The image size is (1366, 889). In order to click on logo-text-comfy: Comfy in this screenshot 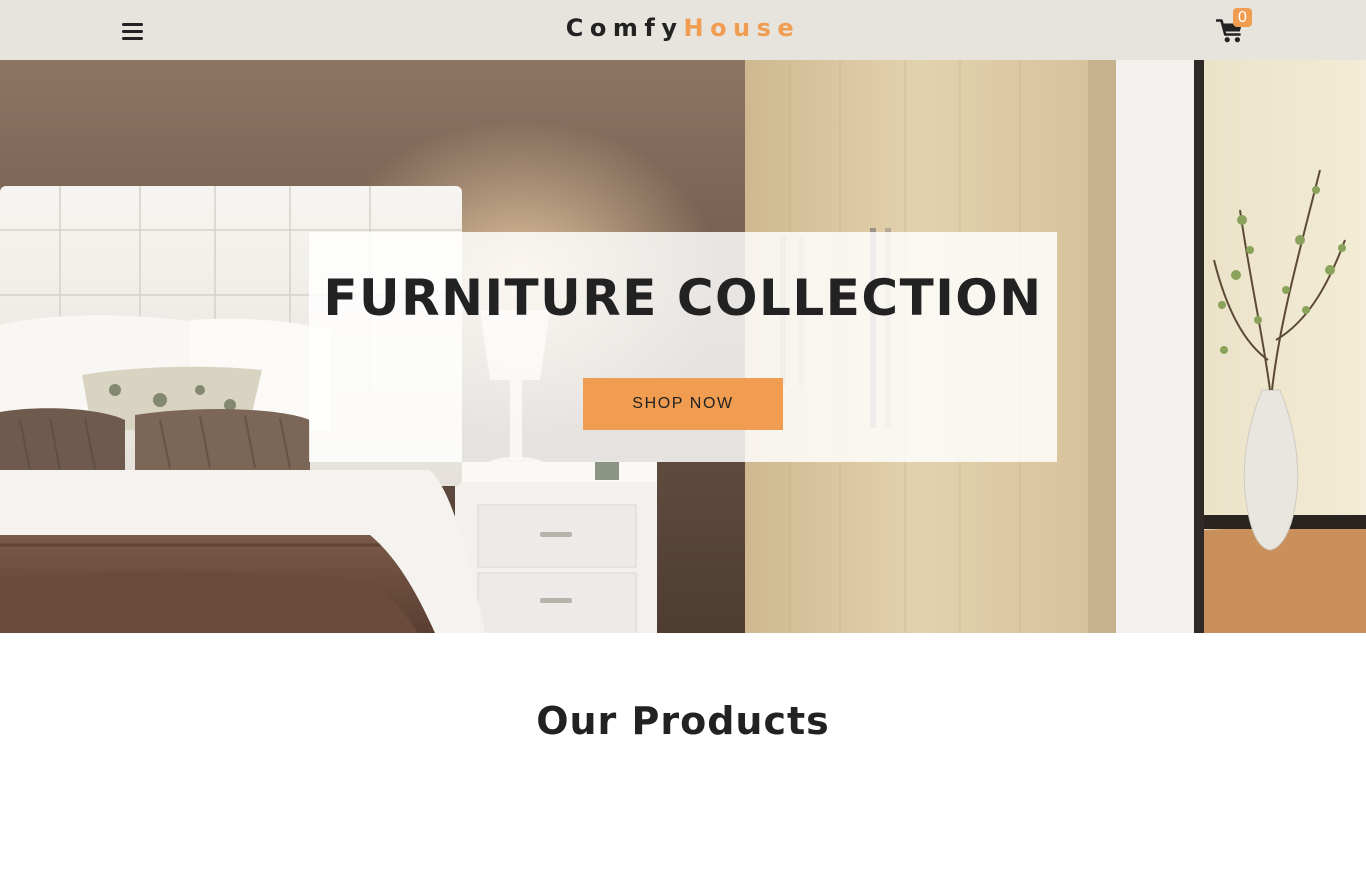, I will do `click(624, 28)`.